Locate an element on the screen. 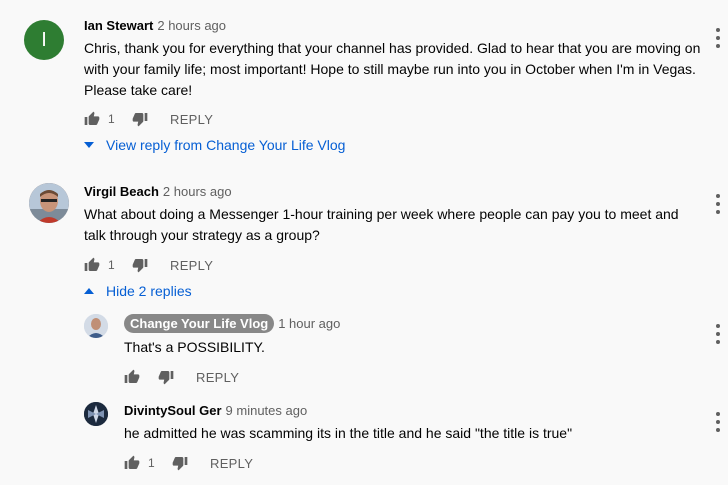 This screenshot has width=728, height=485. chevron-up-icon is located at coordinates (89, 291).